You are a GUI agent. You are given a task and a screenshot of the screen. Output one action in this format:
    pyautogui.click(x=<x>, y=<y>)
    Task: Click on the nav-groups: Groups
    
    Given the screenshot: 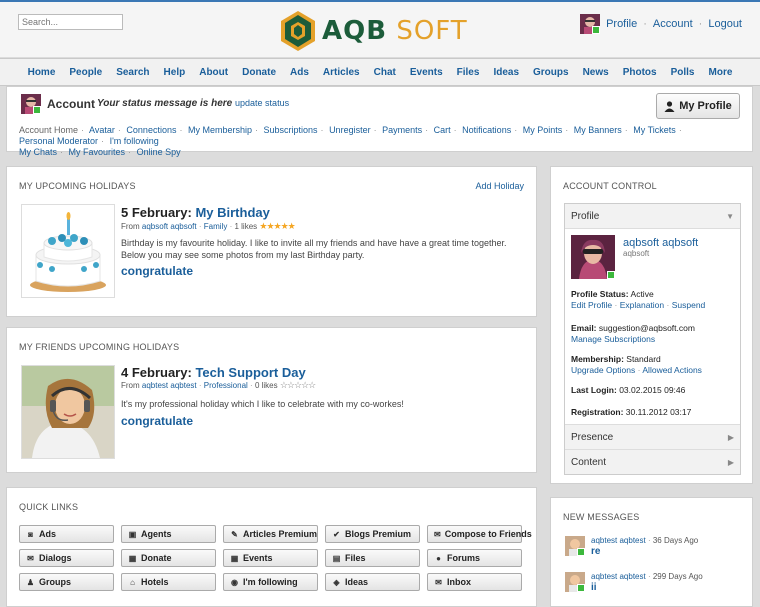 What is the action you would take?
    pyautogui.click(x=551, y=72)
    